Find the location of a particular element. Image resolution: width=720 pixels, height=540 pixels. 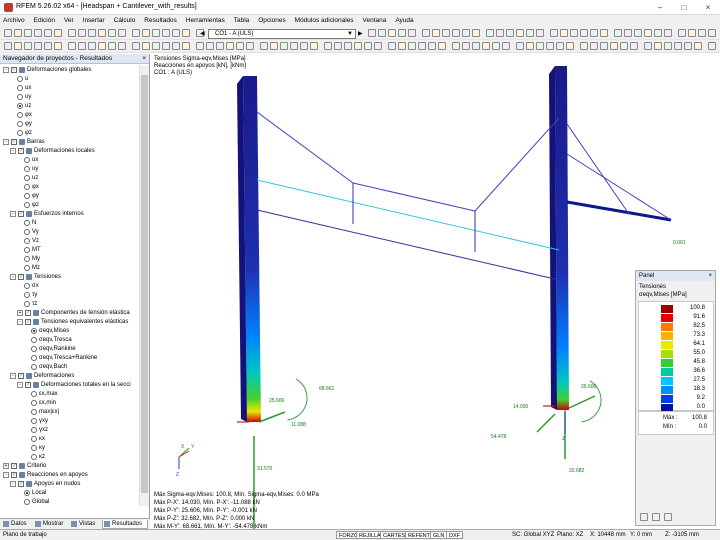

navigator-tree-item: - ✓ Barras is located at coordinates (69, 142).